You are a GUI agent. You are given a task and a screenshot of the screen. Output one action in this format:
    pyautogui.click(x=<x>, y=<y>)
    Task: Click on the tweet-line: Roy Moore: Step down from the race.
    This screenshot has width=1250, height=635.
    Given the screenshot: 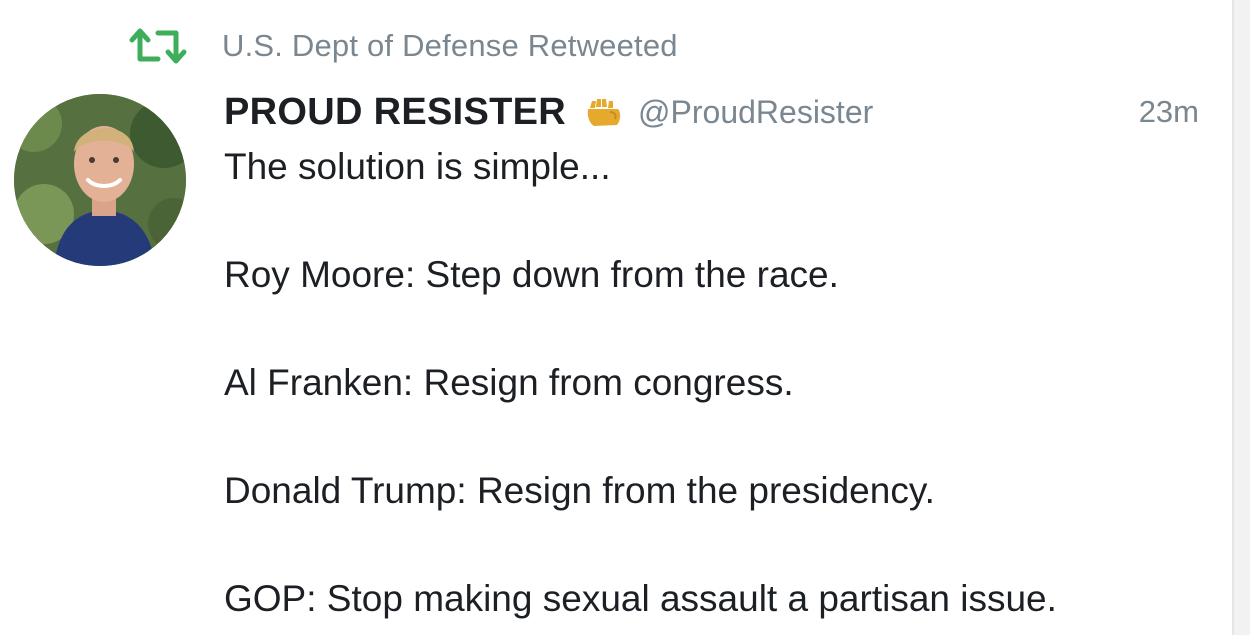 What is the action you would take?
    pyautogui.click(x=531, y=274)
    